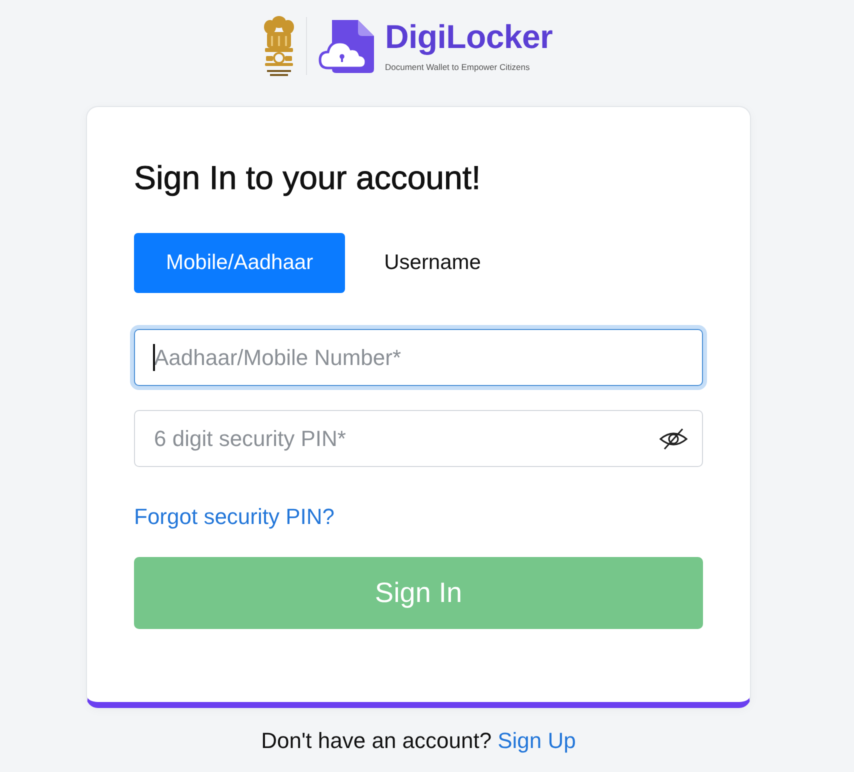 The width and height of the screenshot is (854, 772). Describe the element at coordinates (376, 741) in the screenshot. I see `signup-prompt: Don't have an account?` at that location.